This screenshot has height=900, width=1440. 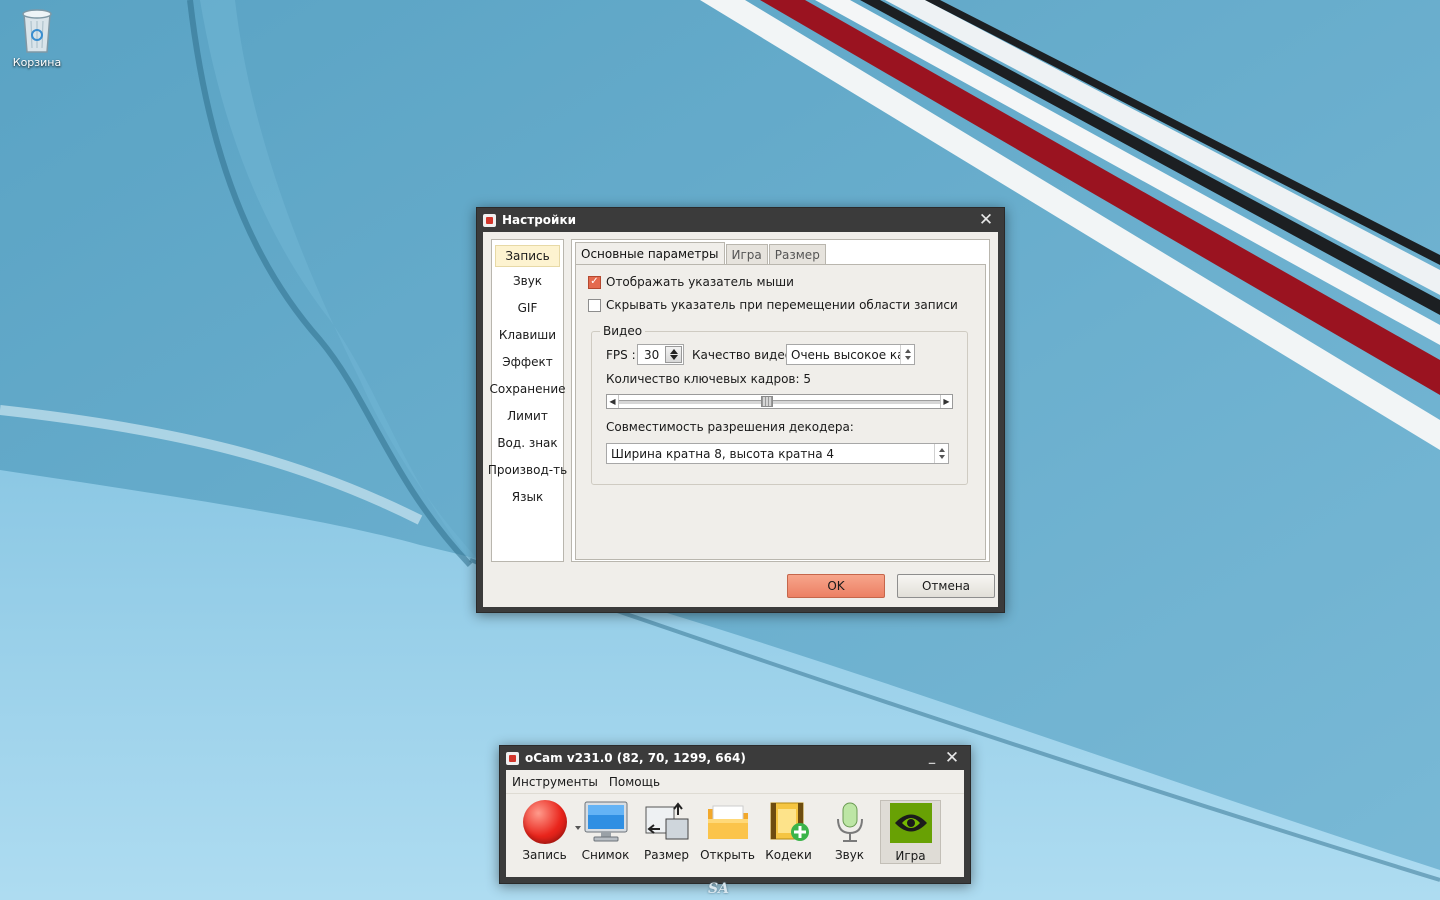 I want to click on recycle-bin-label: Корзина, so click(x=37, y=62).